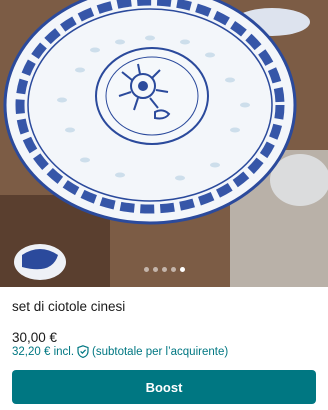 The width and height of the screenshot is (328, 410). Describe the element at coordinates (35, 337) in the screenshot. I see `listing-price: 30,00 €` at that location.